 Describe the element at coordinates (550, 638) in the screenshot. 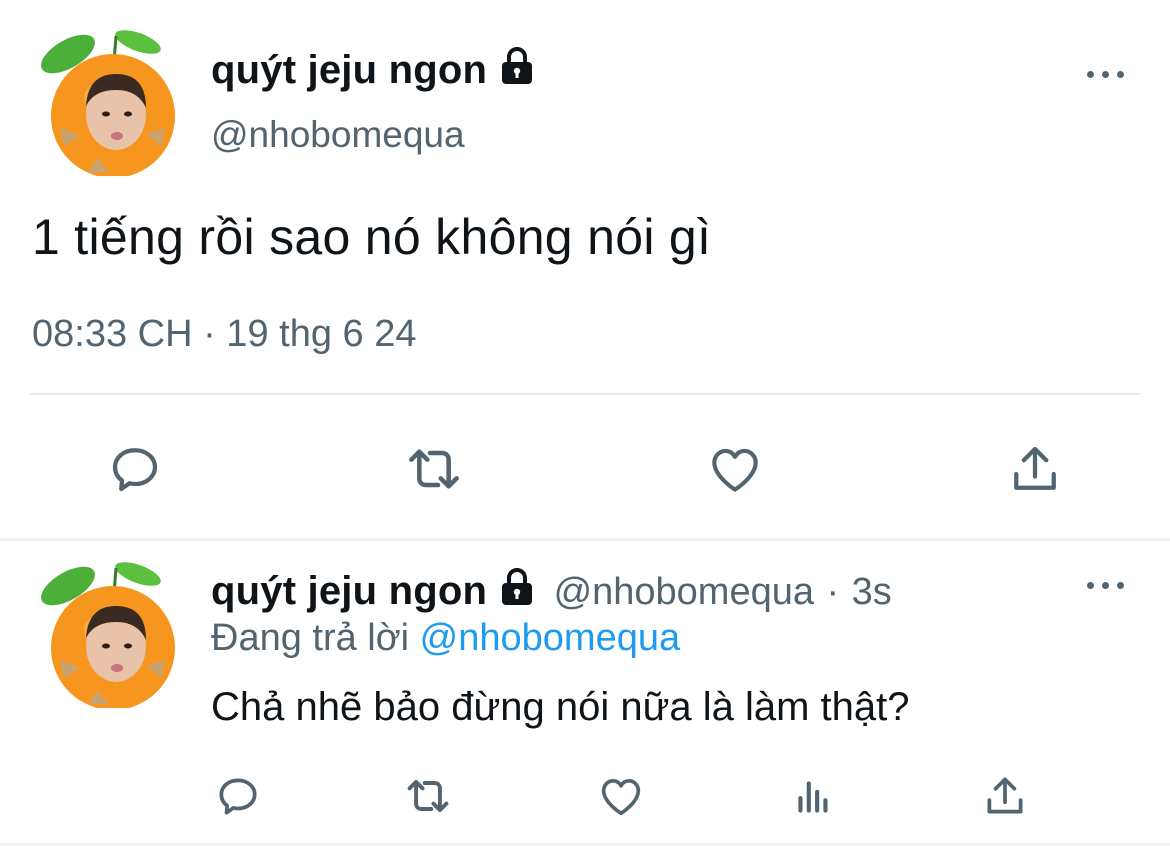

I see `replying-to-handle-link: @nhobomequa` at that location.